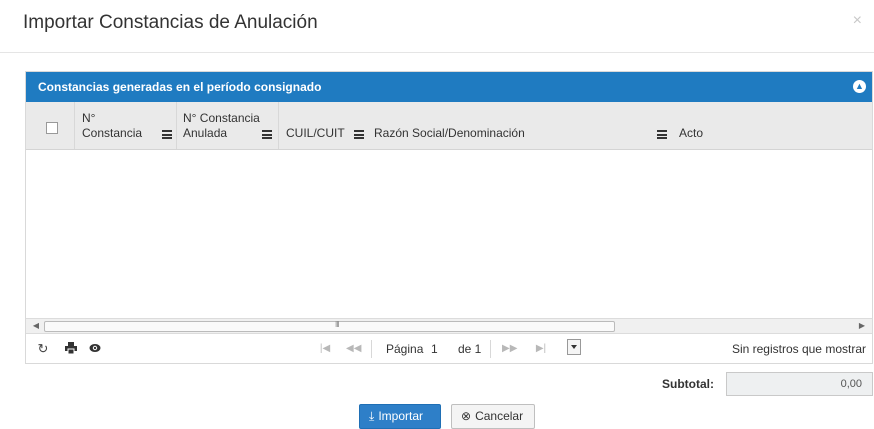 This screenshot has width=874, height=429. I want to click on column-header-line1: N° Constancia, so click(221, 118).